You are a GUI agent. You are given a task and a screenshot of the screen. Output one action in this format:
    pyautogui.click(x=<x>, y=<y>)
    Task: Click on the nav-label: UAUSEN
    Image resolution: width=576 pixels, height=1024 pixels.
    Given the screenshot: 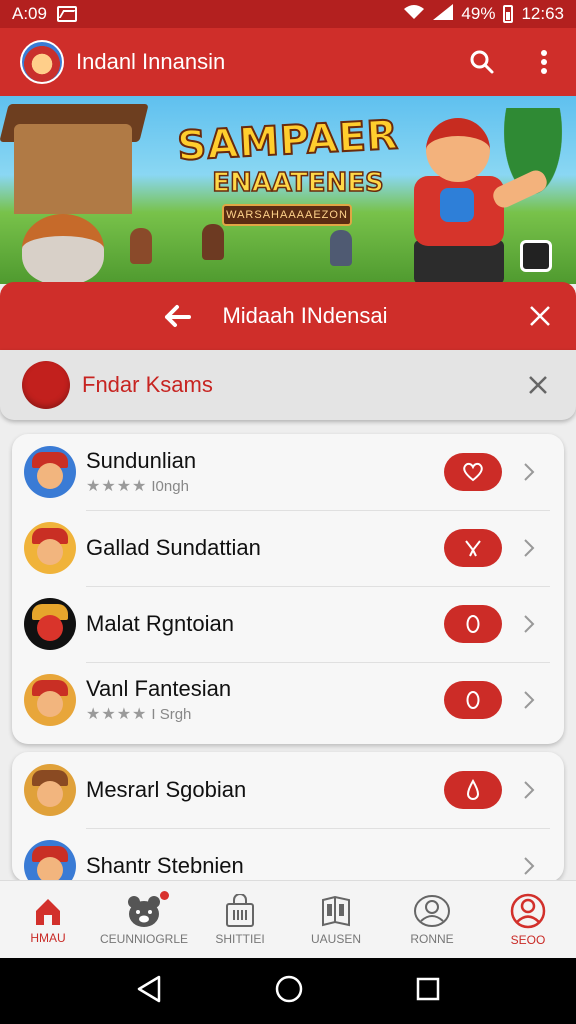 What is the action you would take?
    pyautogui.click(x=335, y=938)
    